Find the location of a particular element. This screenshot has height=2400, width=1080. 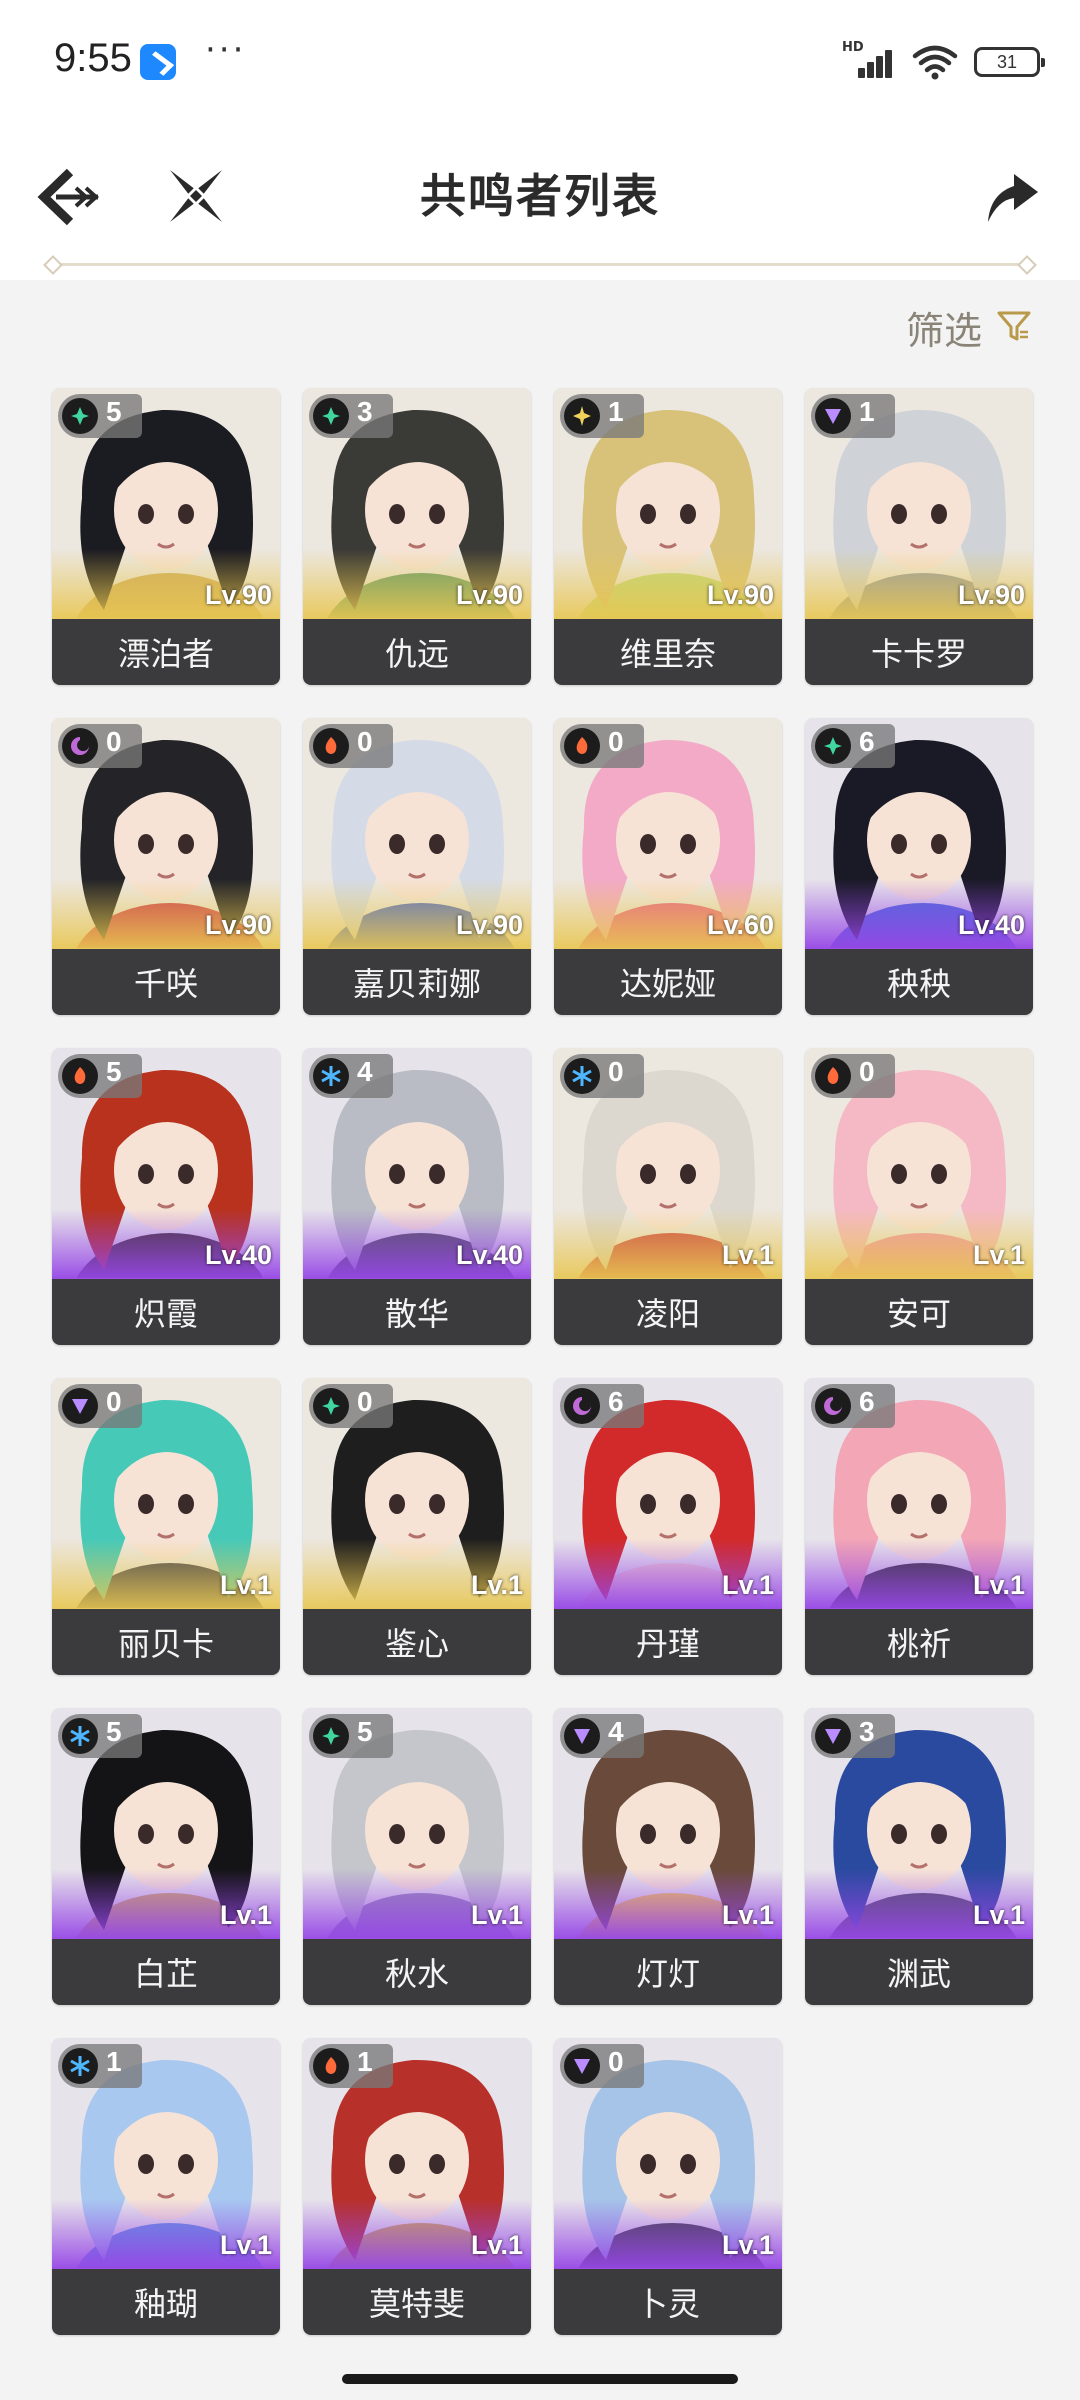

character-name: 嘉贝莉娜 is located at coordinates (417, 982).